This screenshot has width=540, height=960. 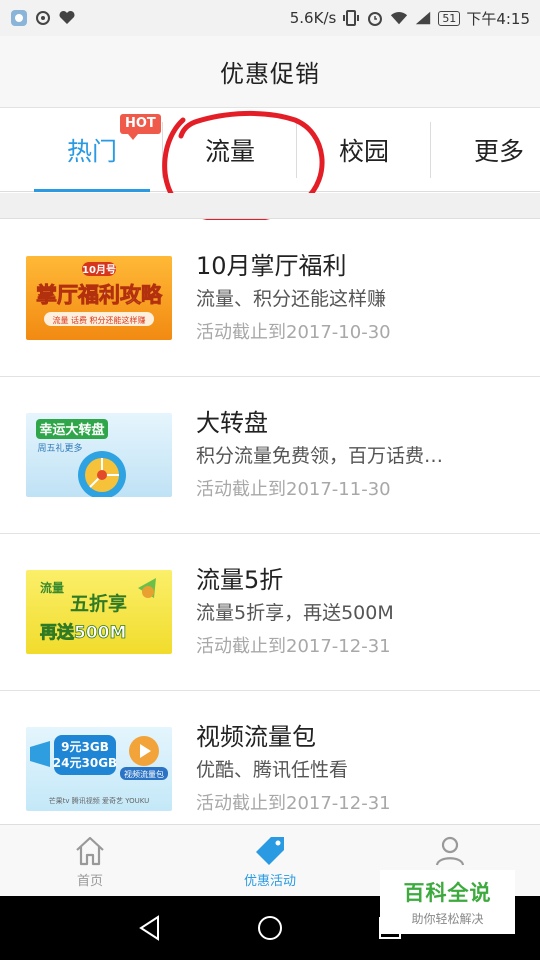 I want to click on tab-label: 流量, so click(x=229, y=151).